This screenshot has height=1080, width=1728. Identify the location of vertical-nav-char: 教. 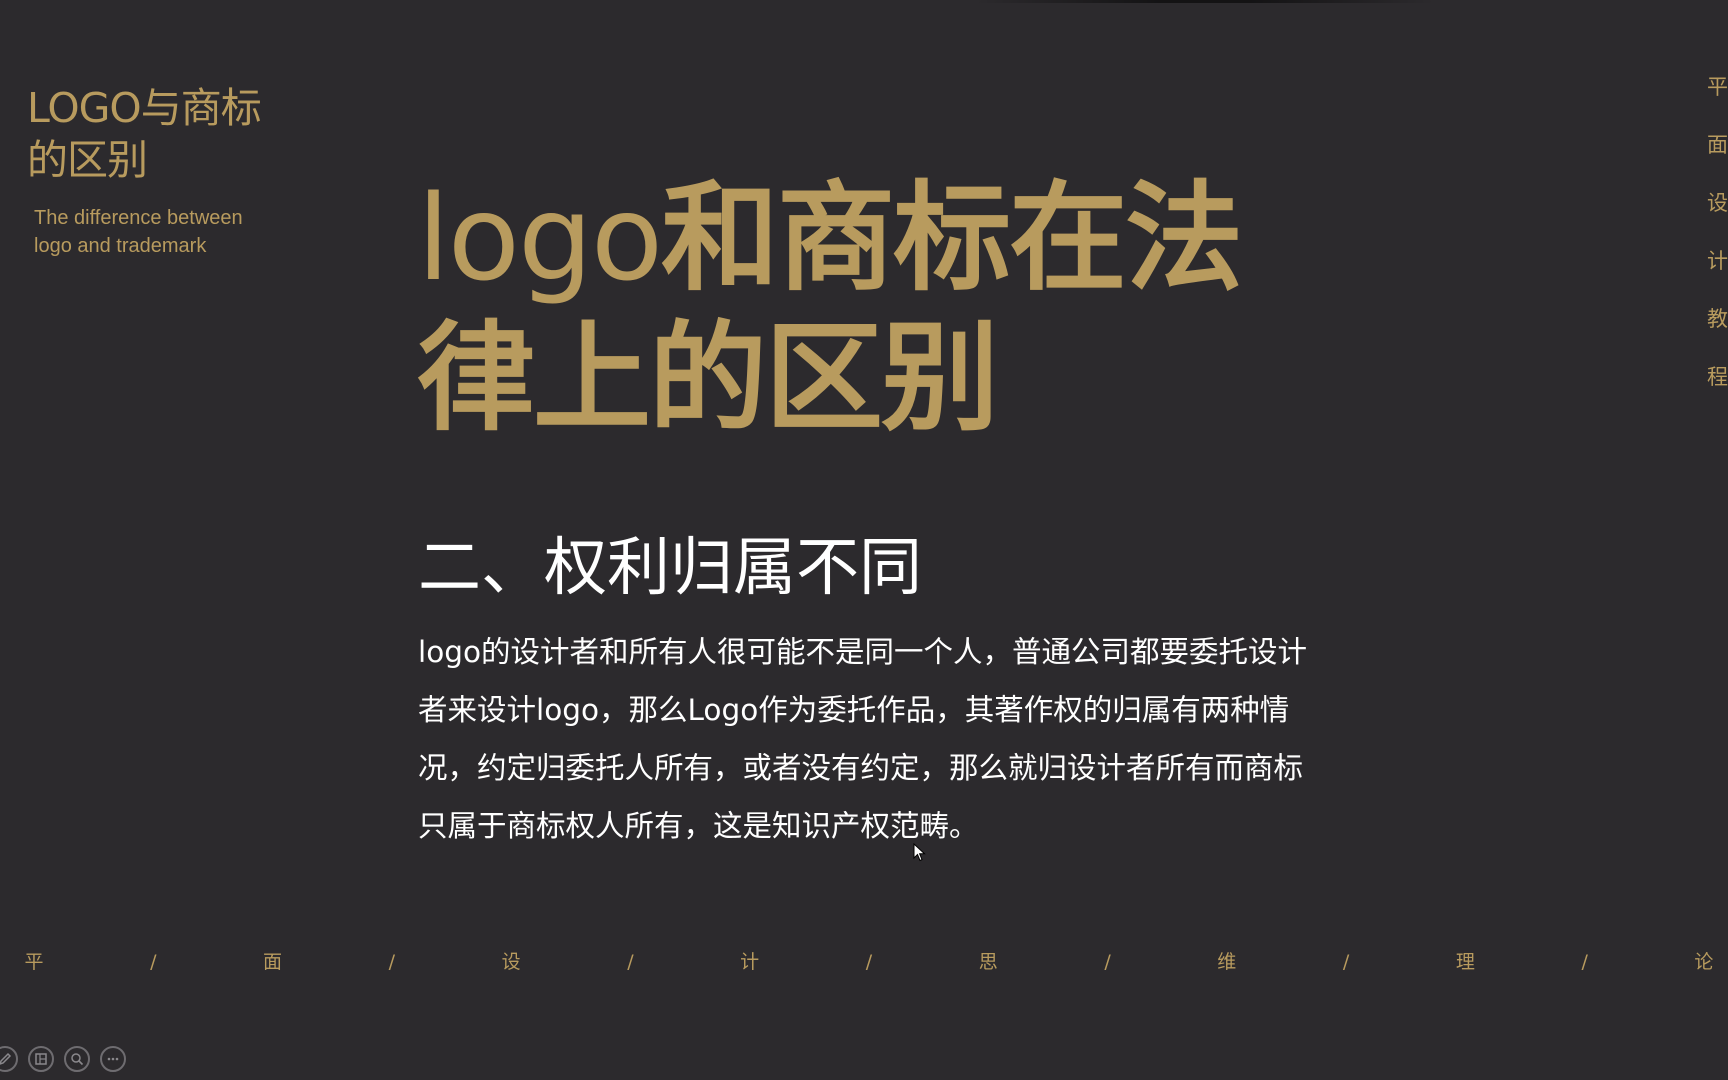
(1717, 319).